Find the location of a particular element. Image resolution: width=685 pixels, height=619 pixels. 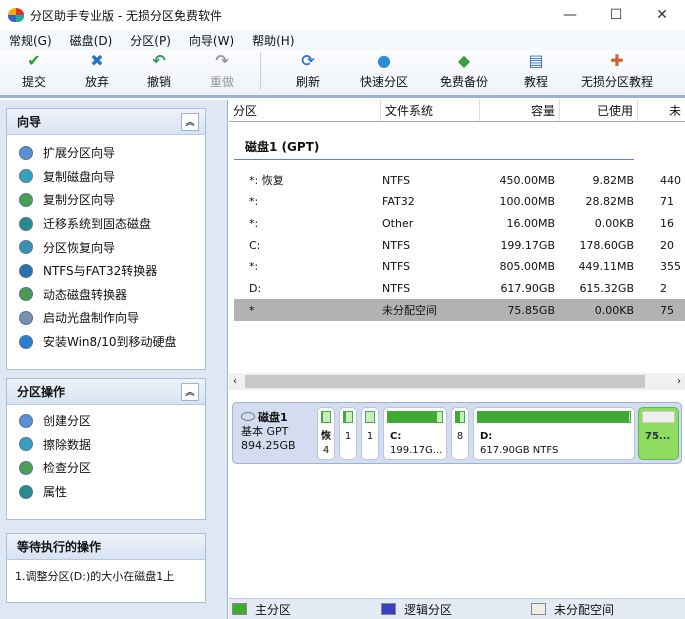

cell: *: 恢复 is located at coordinates (266, 180).